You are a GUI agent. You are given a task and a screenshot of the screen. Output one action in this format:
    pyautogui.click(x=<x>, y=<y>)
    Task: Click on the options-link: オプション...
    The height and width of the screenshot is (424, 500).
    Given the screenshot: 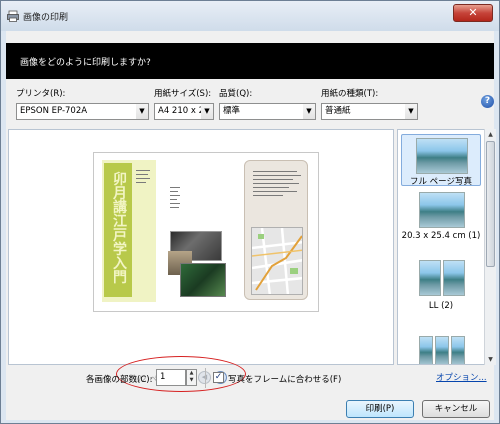 What is the action you would take?
    pyautogui.click(x=461, y=377)
    